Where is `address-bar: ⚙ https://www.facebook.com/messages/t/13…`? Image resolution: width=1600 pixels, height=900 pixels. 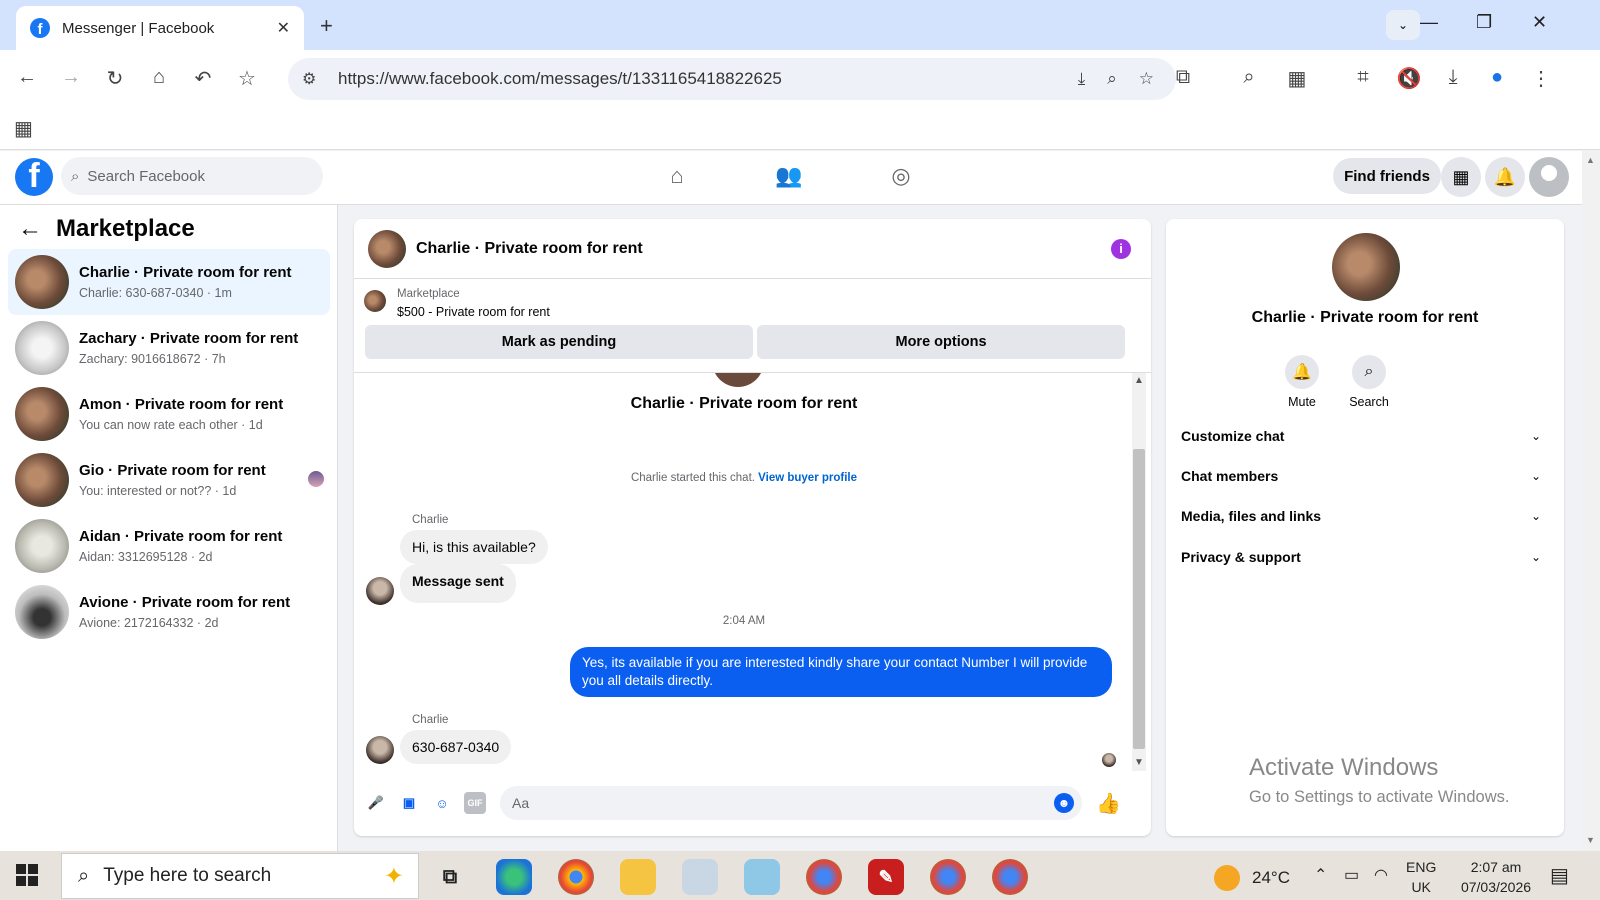
address-bar: ⚙ https://www.facebook.com/messages/t/13… is located at coordinates (732, 79).